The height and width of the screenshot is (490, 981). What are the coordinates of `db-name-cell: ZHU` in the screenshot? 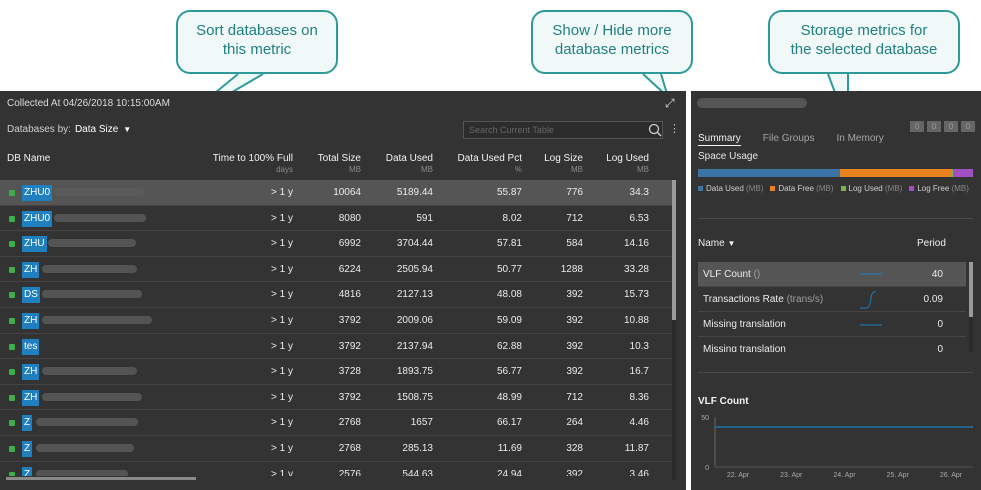 It's located at (34, 244).